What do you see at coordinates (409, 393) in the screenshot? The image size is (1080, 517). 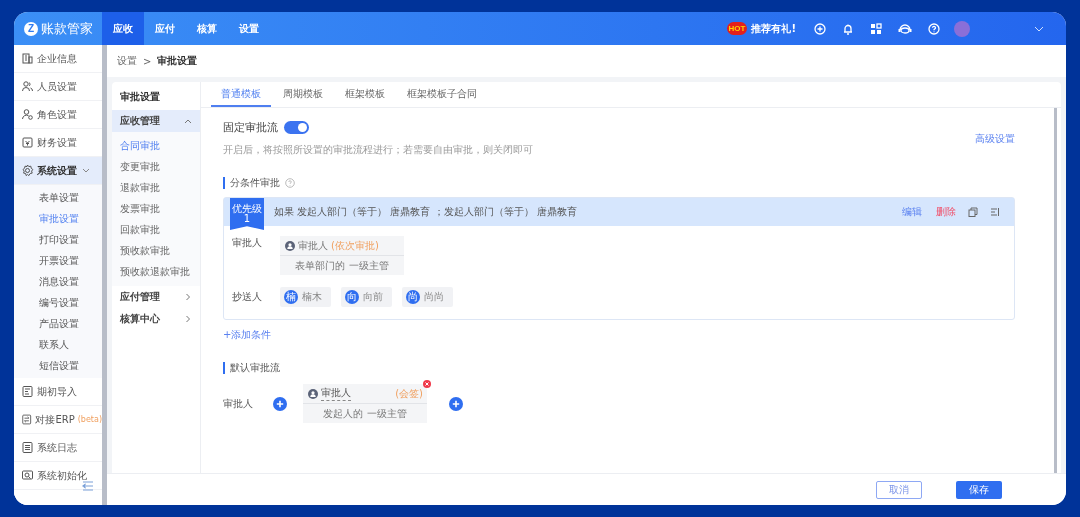 I see `approval-mode: (会签)` at bounding box center [409, 393].